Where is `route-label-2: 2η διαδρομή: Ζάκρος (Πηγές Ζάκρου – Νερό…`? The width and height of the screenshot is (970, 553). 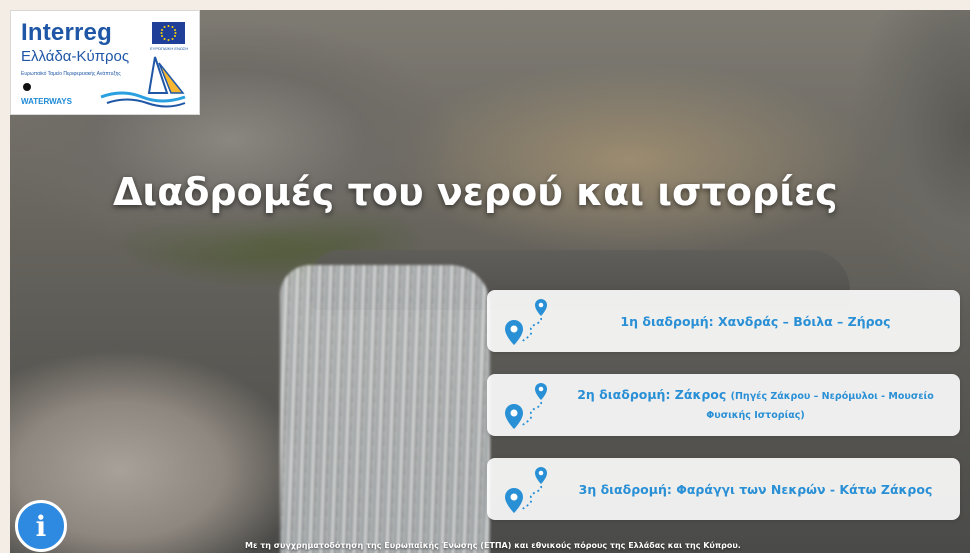 route-label-2: 2η διαδρομή: Ζάκρος (Πηγές Ζάκρου – Νερό… is located at coordinates (755, 405).